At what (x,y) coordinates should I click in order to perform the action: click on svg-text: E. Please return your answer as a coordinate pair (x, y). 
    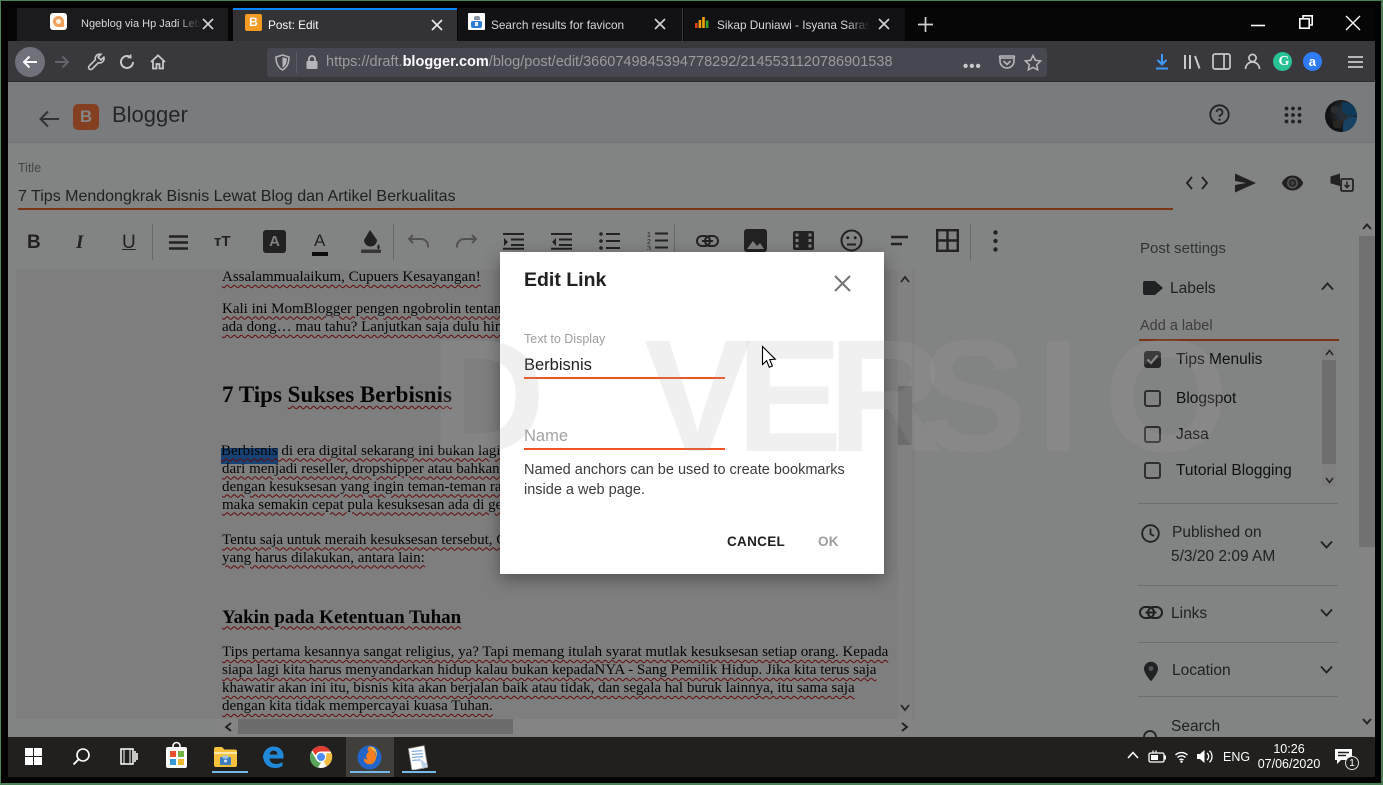
    Looking at the image, I should click on (789, 395).